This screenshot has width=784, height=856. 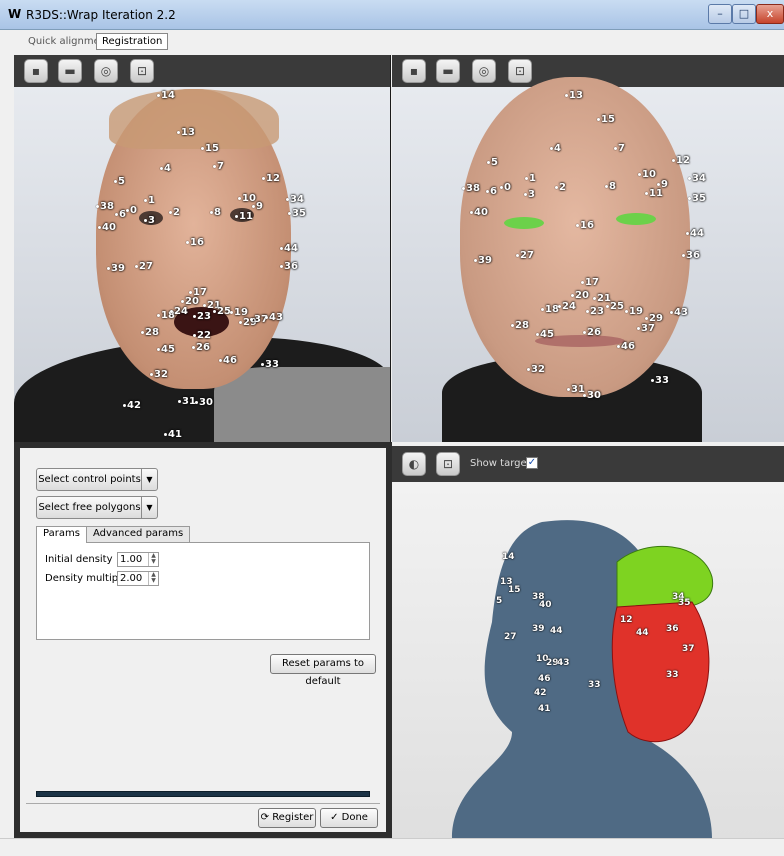 I want to click on tab-advanced-params: Advanced params, so click(x=138, y=534).